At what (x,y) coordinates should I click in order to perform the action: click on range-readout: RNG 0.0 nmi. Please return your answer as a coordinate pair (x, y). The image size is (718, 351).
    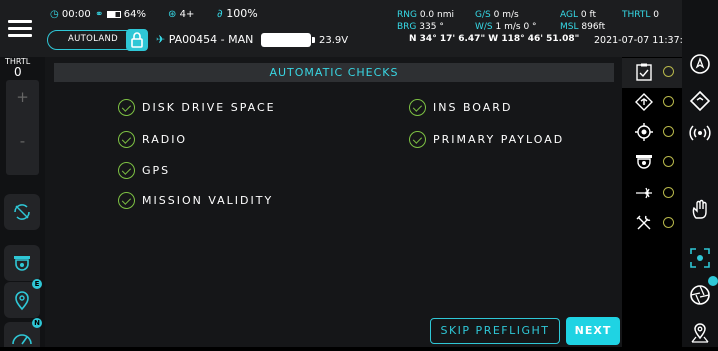
    Looking at the image, I should click on (425, 15).